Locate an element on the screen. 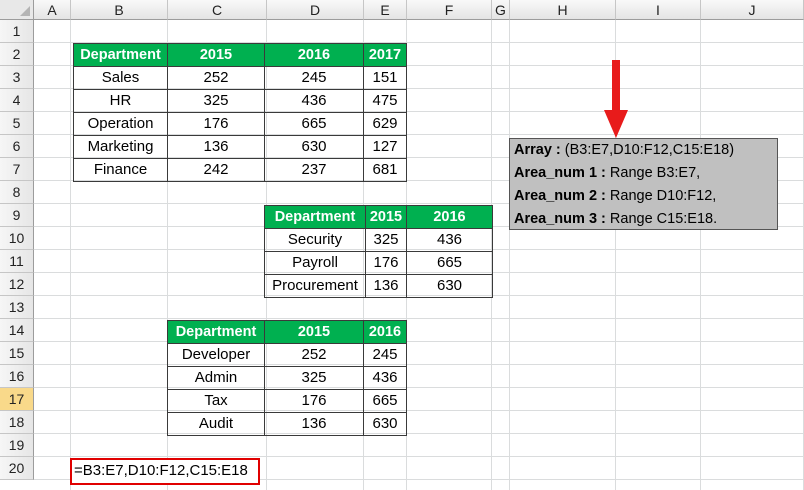 Image resolution: width=804 pixels, height=490 pixels. table-cell: Security is located at coordinates (315, 240).